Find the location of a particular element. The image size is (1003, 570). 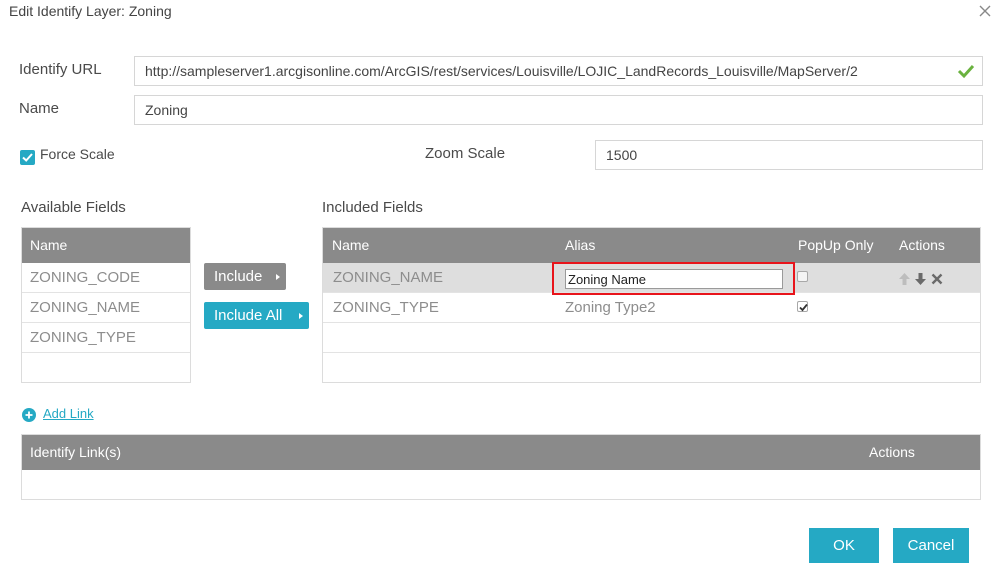

identify-links-header: Identify Link(s) Actions is located at coordinates (501, 452).